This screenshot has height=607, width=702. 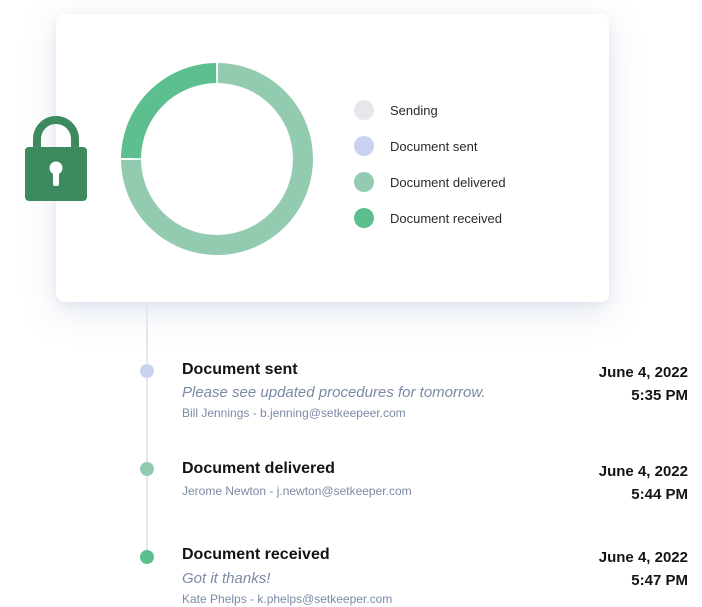 What do you see at coordinates (258, 468) in the screenshot?
I see `event-title: Document delivered` at bounding box center [258, 468].